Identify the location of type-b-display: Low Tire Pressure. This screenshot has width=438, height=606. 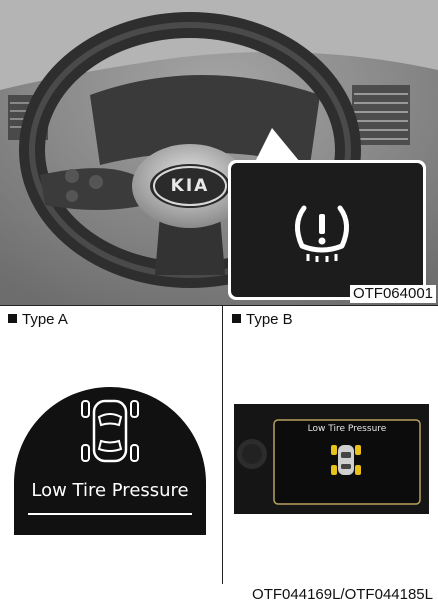
(331, 459).